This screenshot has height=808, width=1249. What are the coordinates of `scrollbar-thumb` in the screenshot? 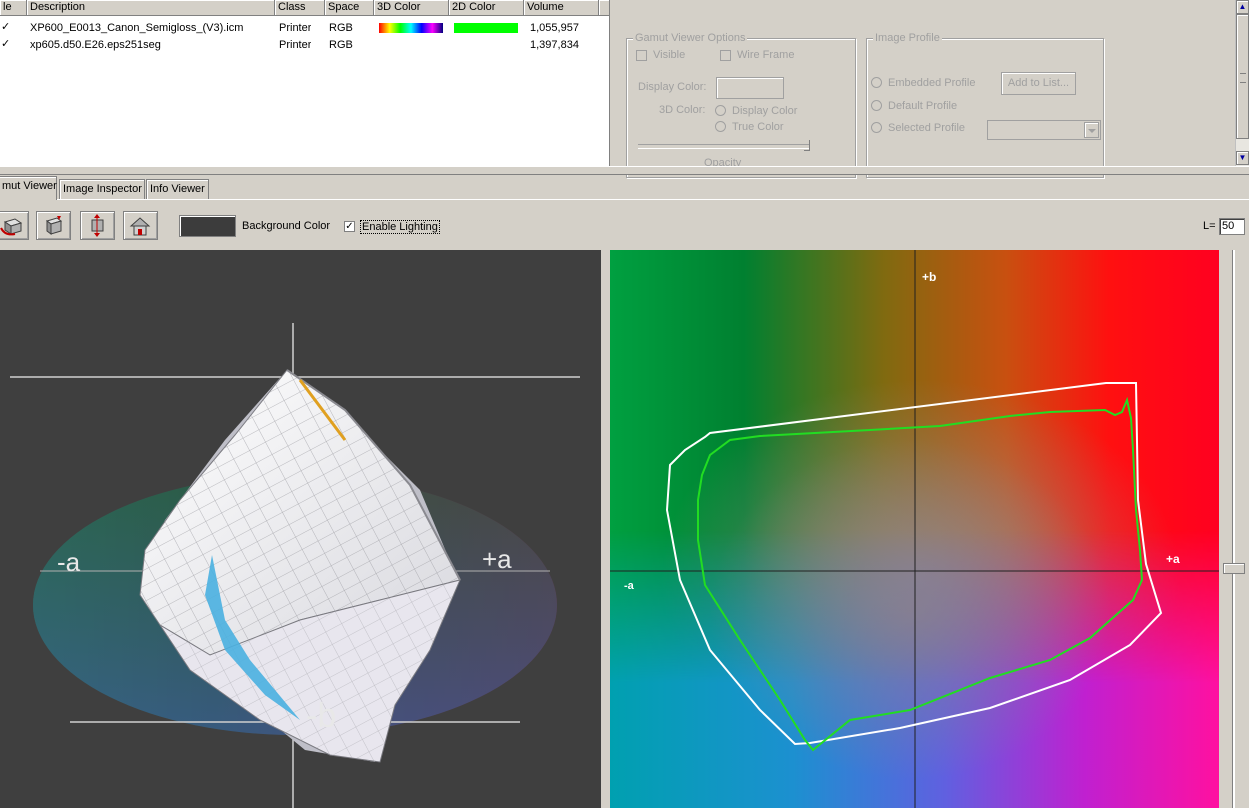 It's located at (1242, 76).